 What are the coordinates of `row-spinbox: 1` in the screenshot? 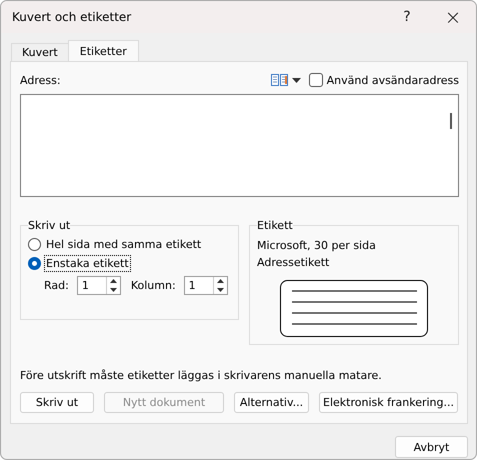 It's located at (98, 285).